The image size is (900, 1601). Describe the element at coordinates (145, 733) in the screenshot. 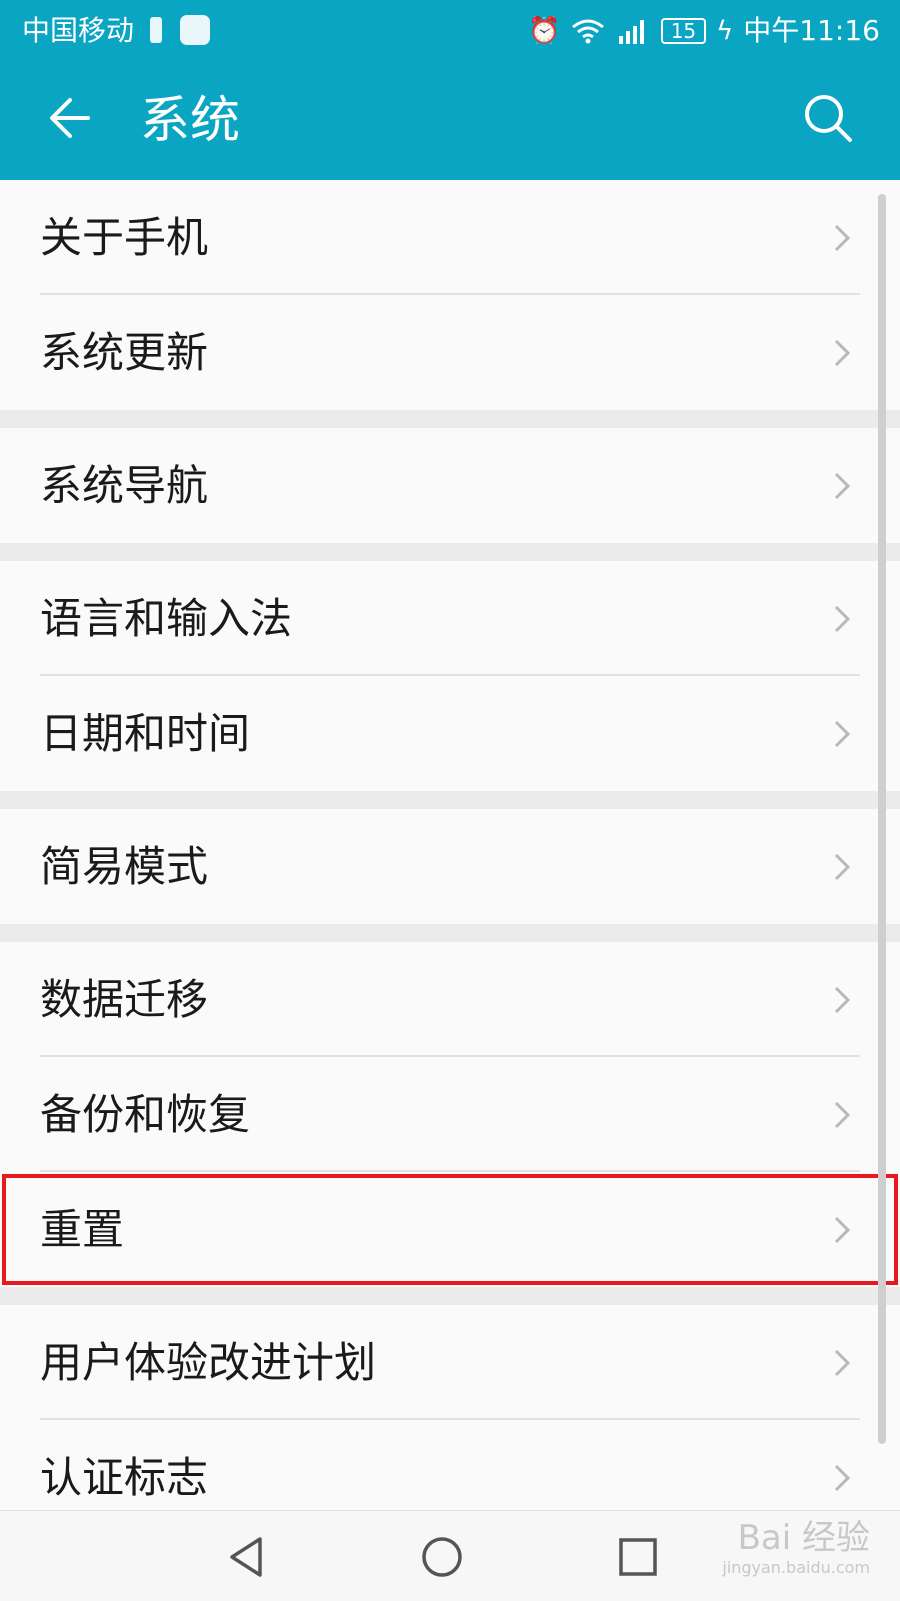

I see `settings-item-label: 日期和时间` at that location.